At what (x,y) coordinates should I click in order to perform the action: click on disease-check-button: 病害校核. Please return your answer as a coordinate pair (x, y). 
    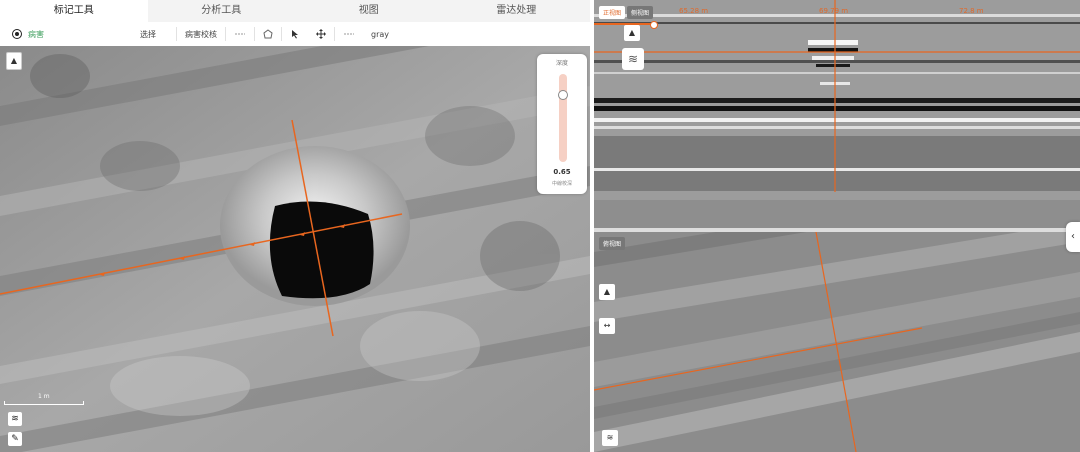
    Looking at the image, I should click on (201, 34).